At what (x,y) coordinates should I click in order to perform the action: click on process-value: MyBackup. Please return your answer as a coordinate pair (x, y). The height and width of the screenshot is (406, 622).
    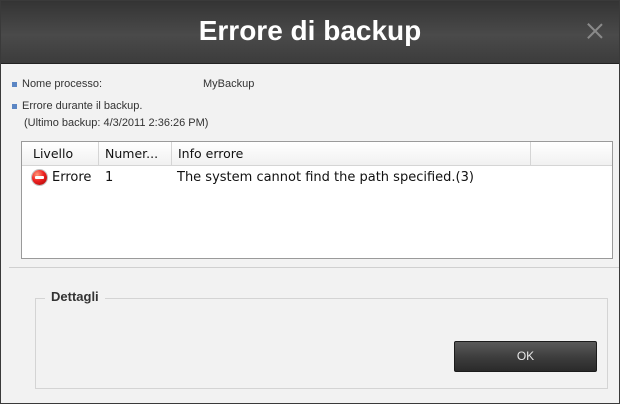
    Looking at the image, I should click on (229, 84).